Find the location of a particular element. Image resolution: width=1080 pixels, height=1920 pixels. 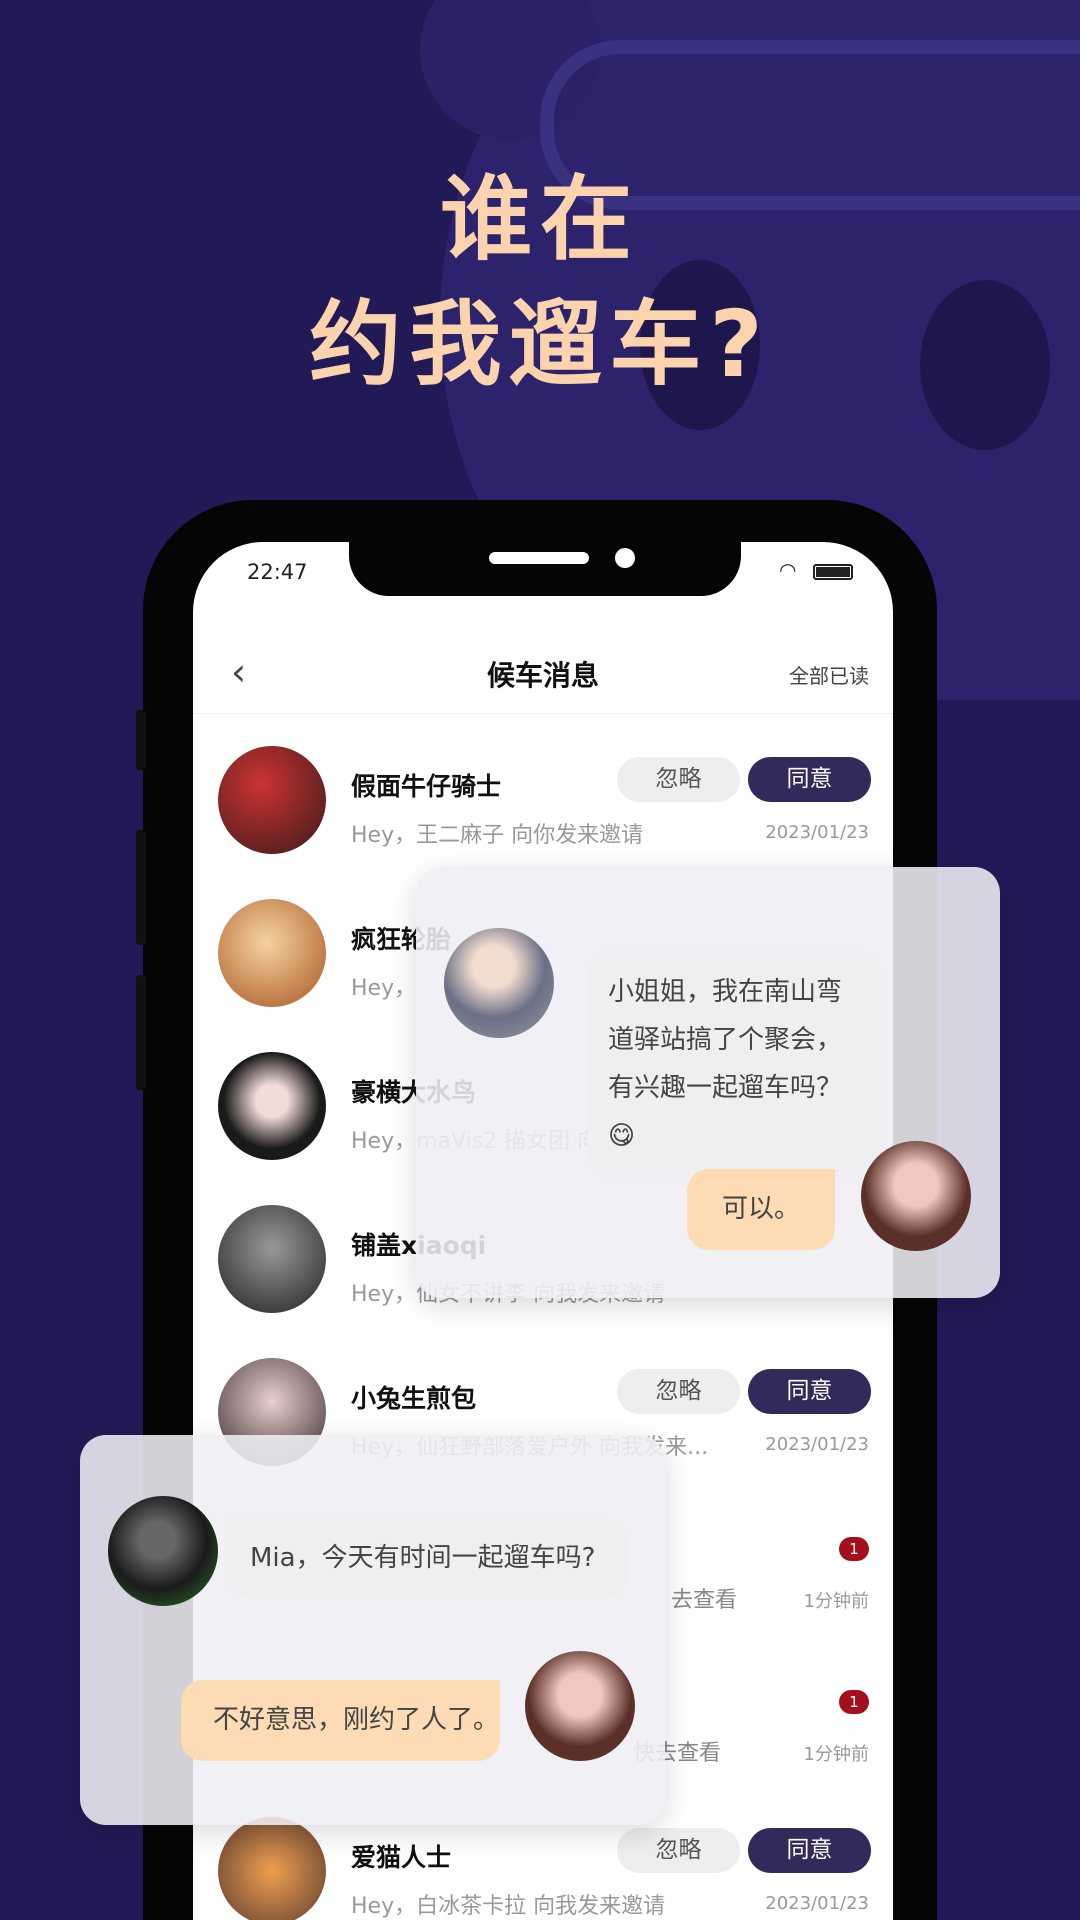

item-sub: 去查看 is located at coordinates (704, 1600).